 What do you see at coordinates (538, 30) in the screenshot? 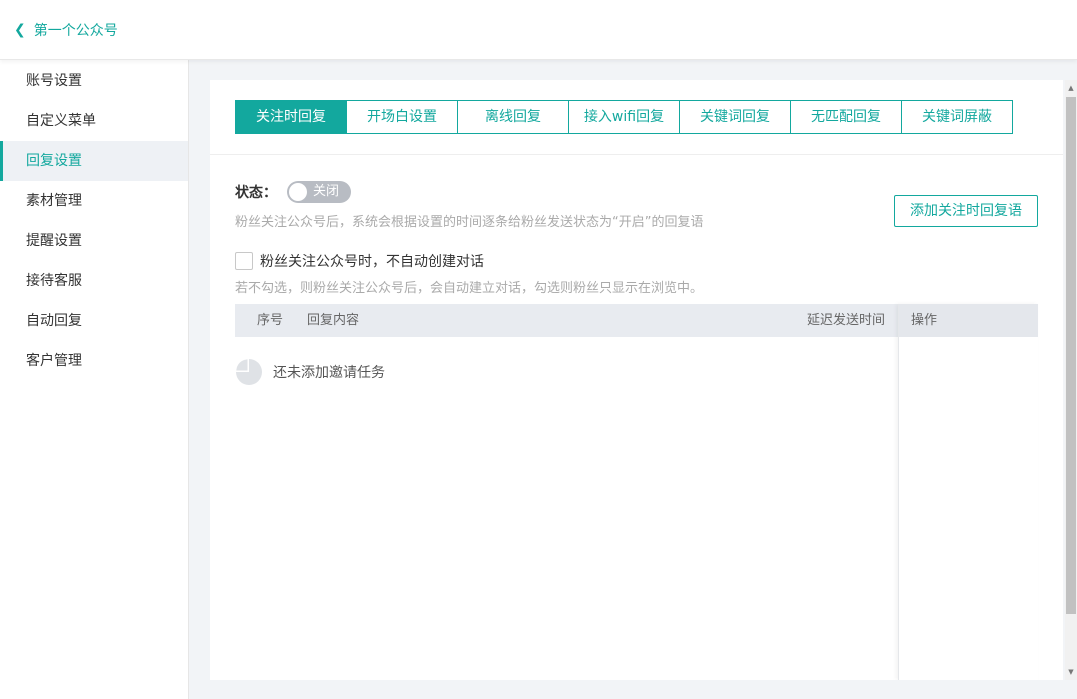
I see `top-bar: ❮ 第一个公众号` at bounding box center [538, 30].